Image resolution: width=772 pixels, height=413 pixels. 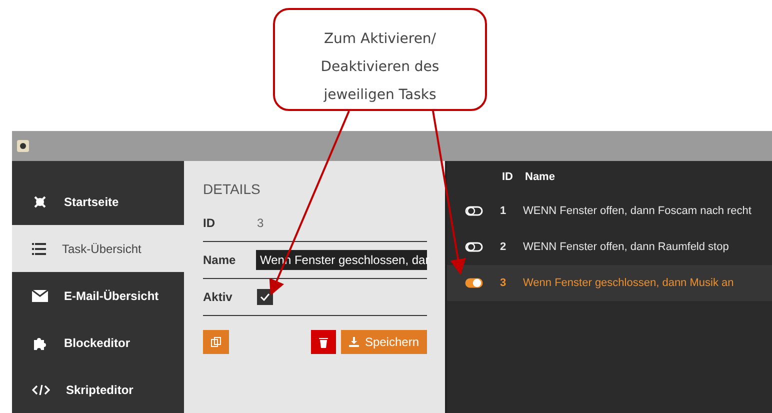 I want to click on field-label: Name, so click(x=220, y=260).